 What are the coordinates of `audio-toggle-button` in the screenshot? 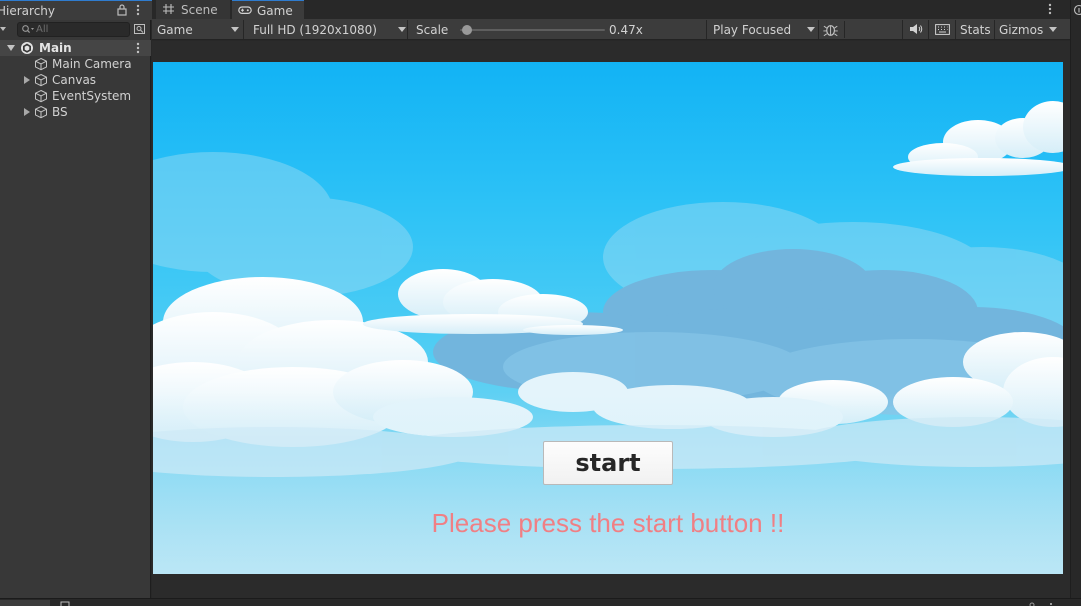 It's located at (914, 29).